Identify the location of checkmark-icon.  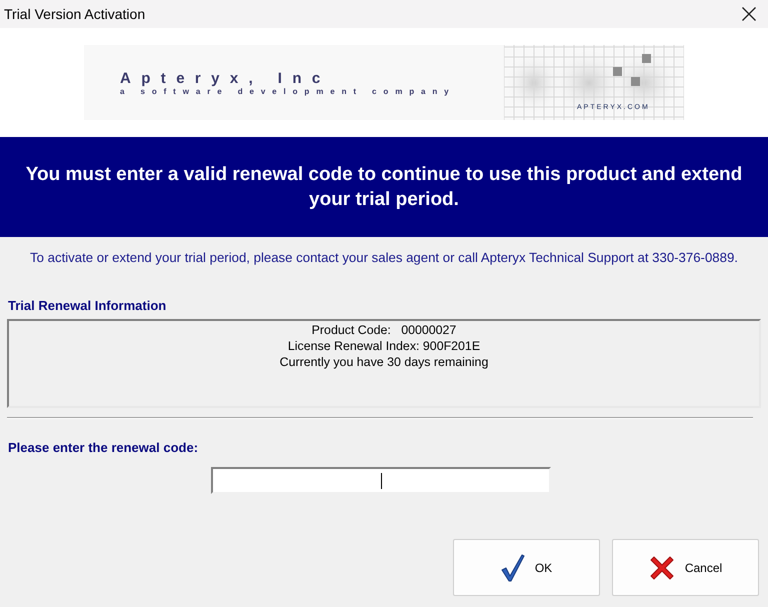
(512, 568).